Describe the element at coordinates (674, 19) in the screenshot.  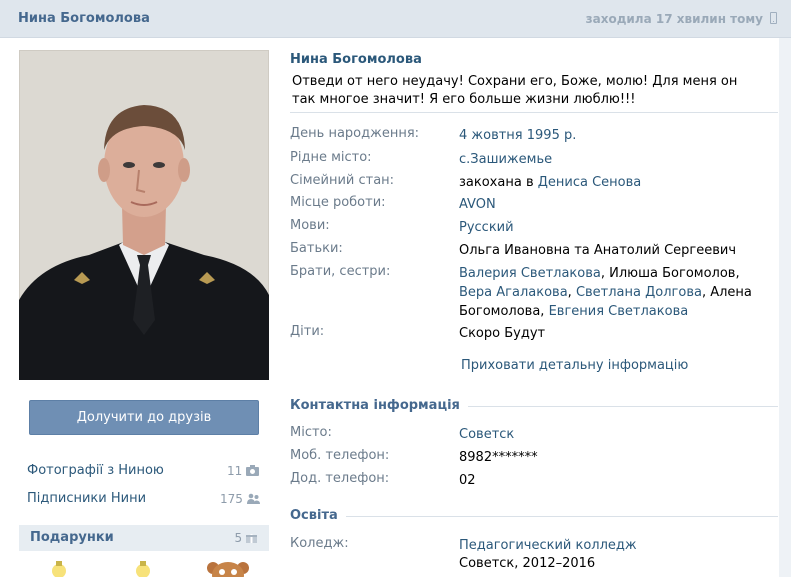
I see `online-status: заходила 17 хвилин тому` at that location.